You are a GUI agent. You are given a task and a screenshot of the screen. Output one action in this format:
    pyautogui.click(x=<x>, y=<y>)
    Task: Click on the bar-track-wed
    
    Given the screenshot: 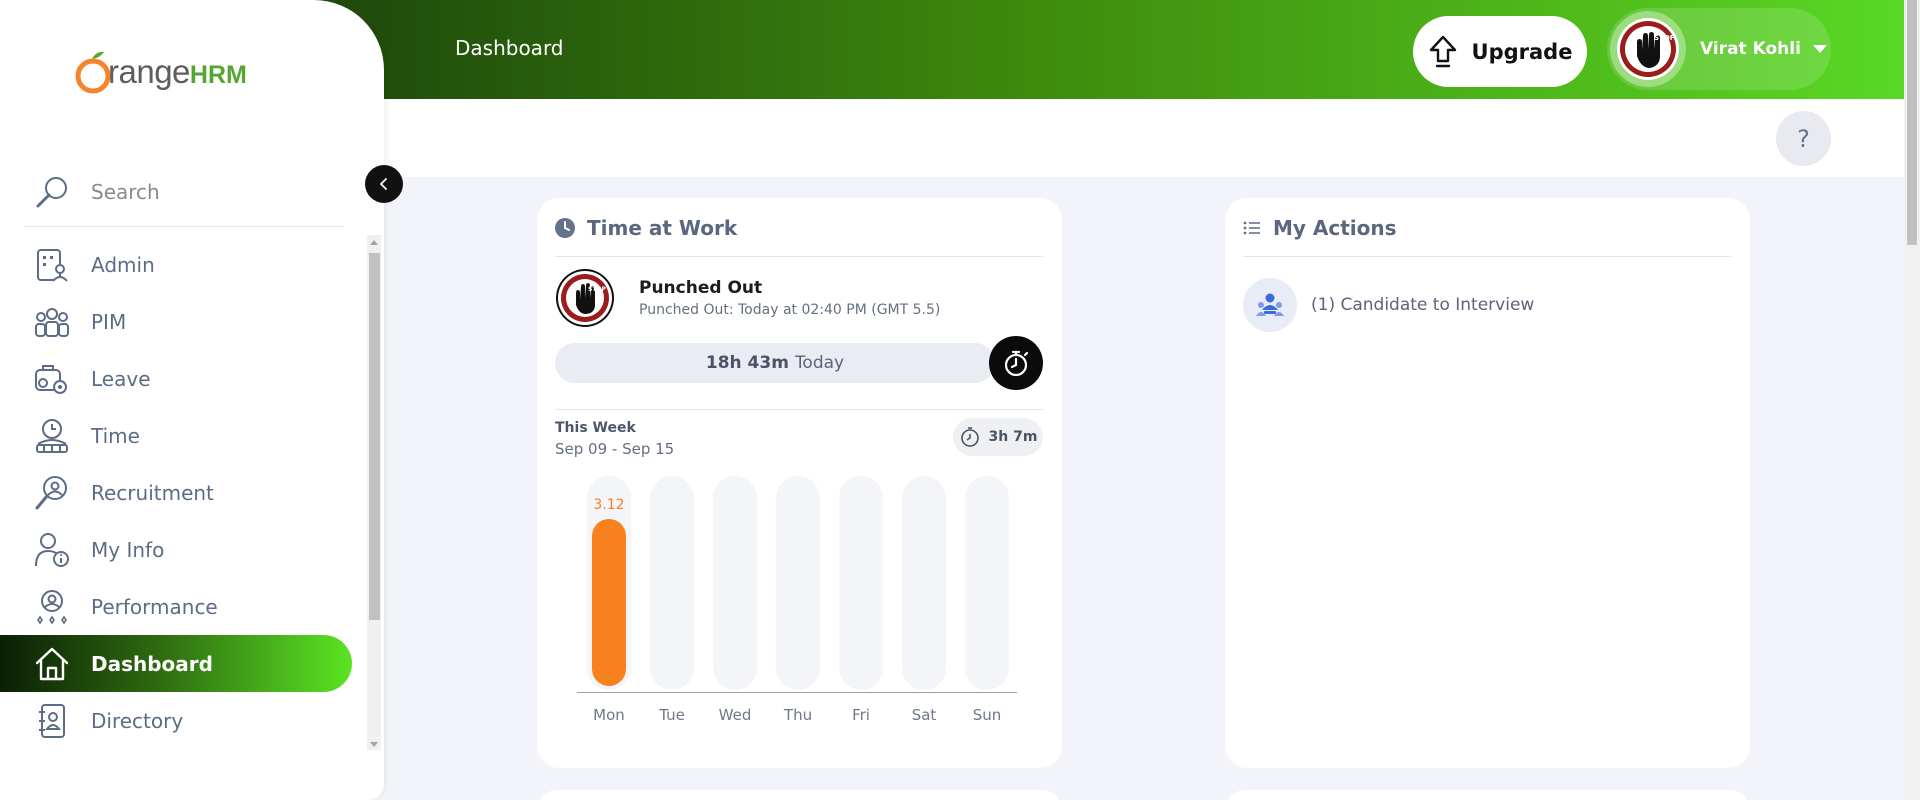 What is the action you would take?
    pyautogui.click(x=735, y=583)
    